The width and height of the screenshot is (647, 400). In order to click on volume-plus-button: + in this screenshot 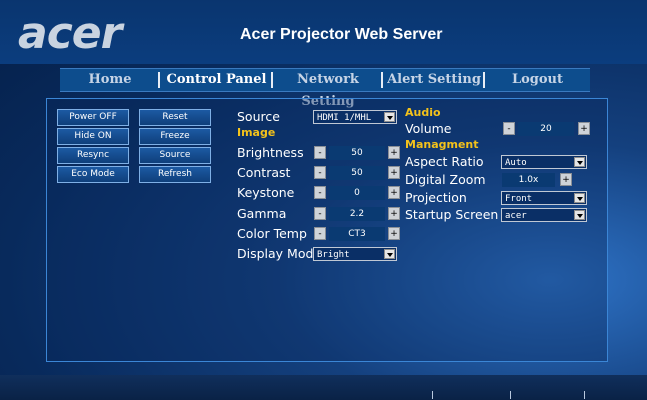, I will do `click(584, 128)`.